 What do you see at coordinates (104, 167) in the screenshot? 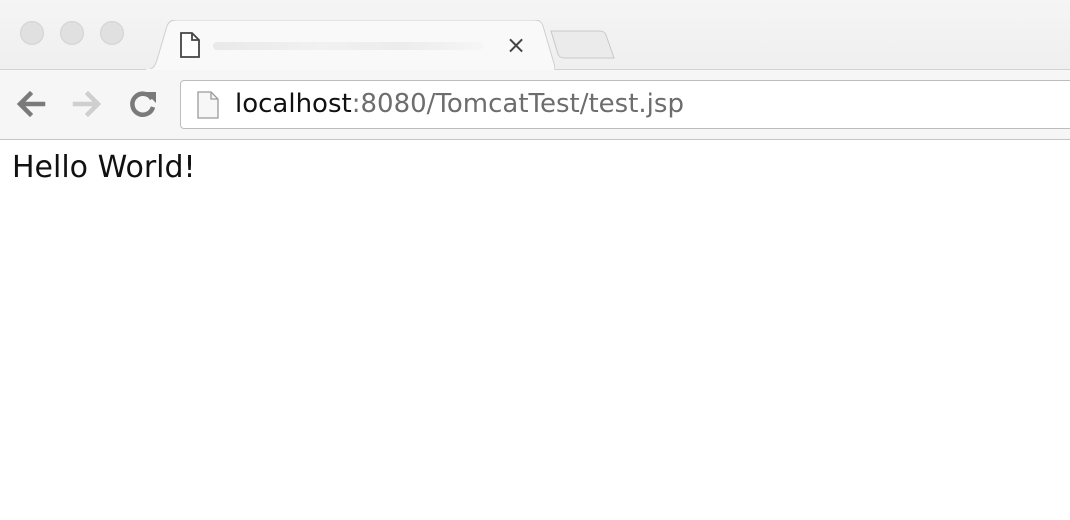
I see `page-text: Hello World!` at bounding box center [104, 167].